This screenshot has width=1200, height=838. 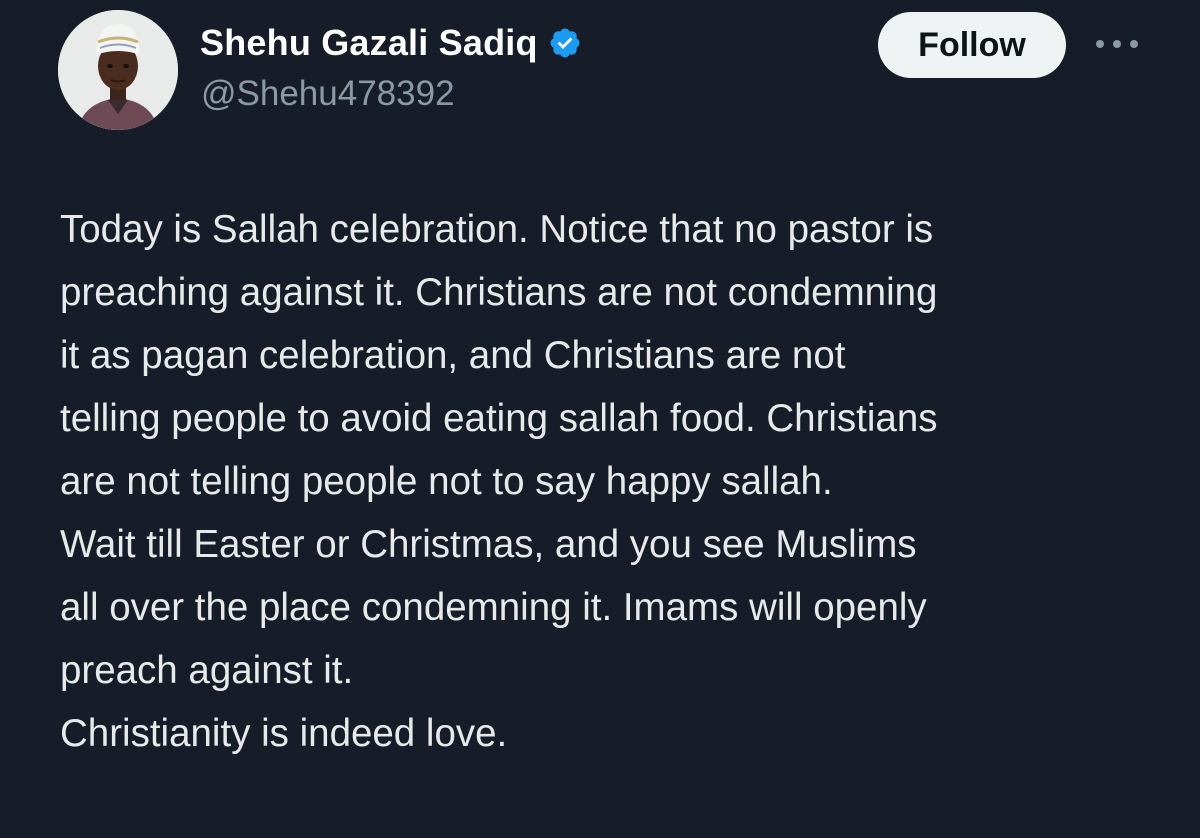 What do you see at coordinates (972, 45) in the screenshot?
I see `follow-button: Follow` at bounding box center [972, 45].